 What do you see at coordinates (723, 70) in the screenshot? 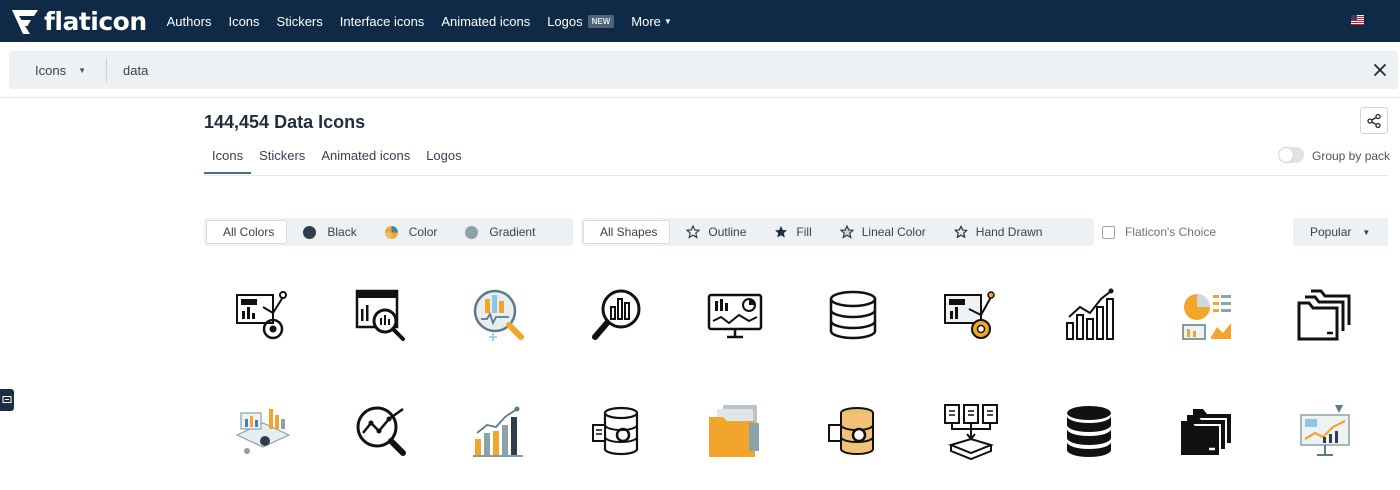
I see `search-input` at bounding box center [723, 70].